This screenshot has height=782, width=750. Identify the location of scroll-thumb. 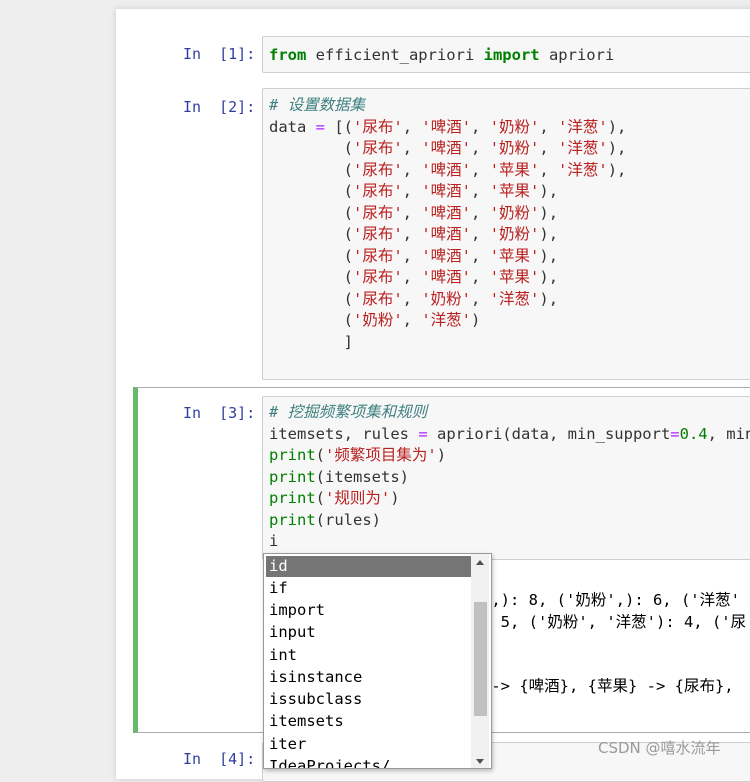
(480, 659).